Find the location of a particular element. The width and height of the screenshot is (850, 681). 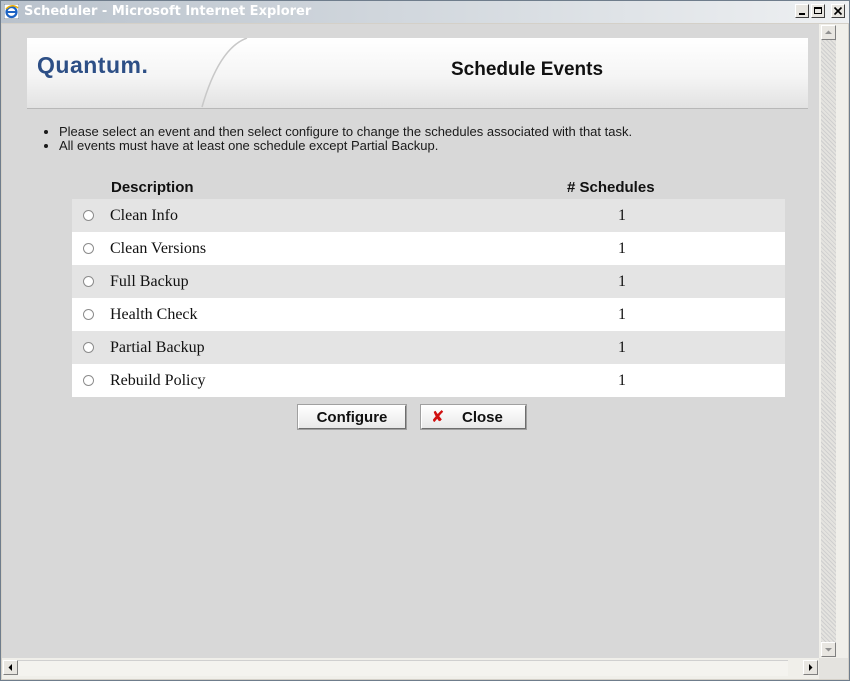

horizontal-scrollbar is located at coordinates (410, 668).